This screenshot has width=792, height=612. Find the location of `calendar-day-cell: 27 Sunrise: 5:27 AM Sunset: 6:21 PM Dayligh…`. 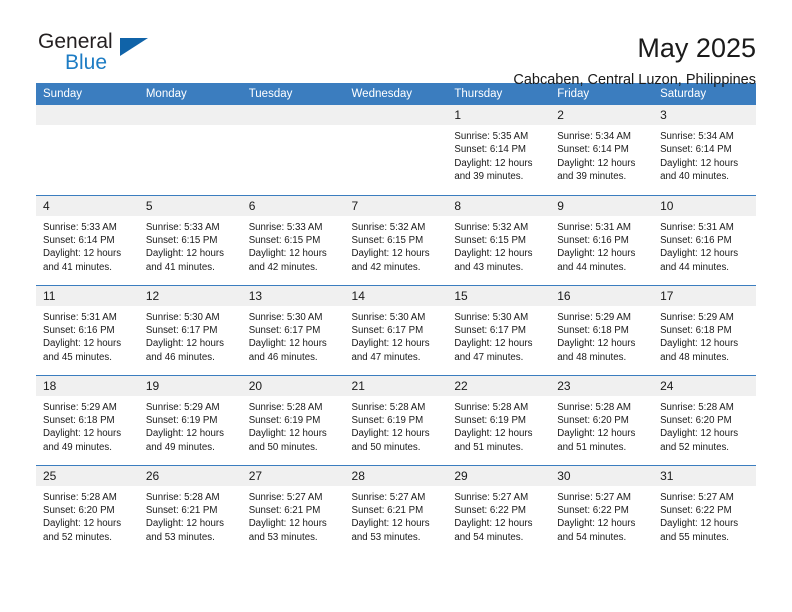

calendar-day-cell: 27 Sunrise: 5:27 AM Sunset: 6:21 PM Dayligh… is located at coordinates (293, 509).